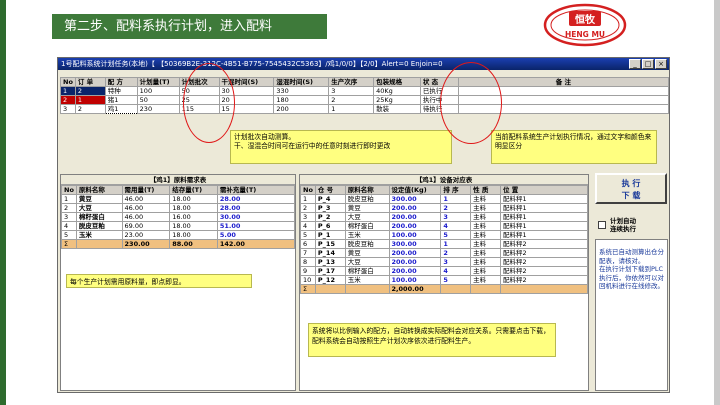 The height and width of the screenshot is (405, 720). Describe the element at coordinates (444, 217) in the screenshot. I see `bin-row: 3 P_2 大豆 200.00 3 主料 配料秤1` at that location.